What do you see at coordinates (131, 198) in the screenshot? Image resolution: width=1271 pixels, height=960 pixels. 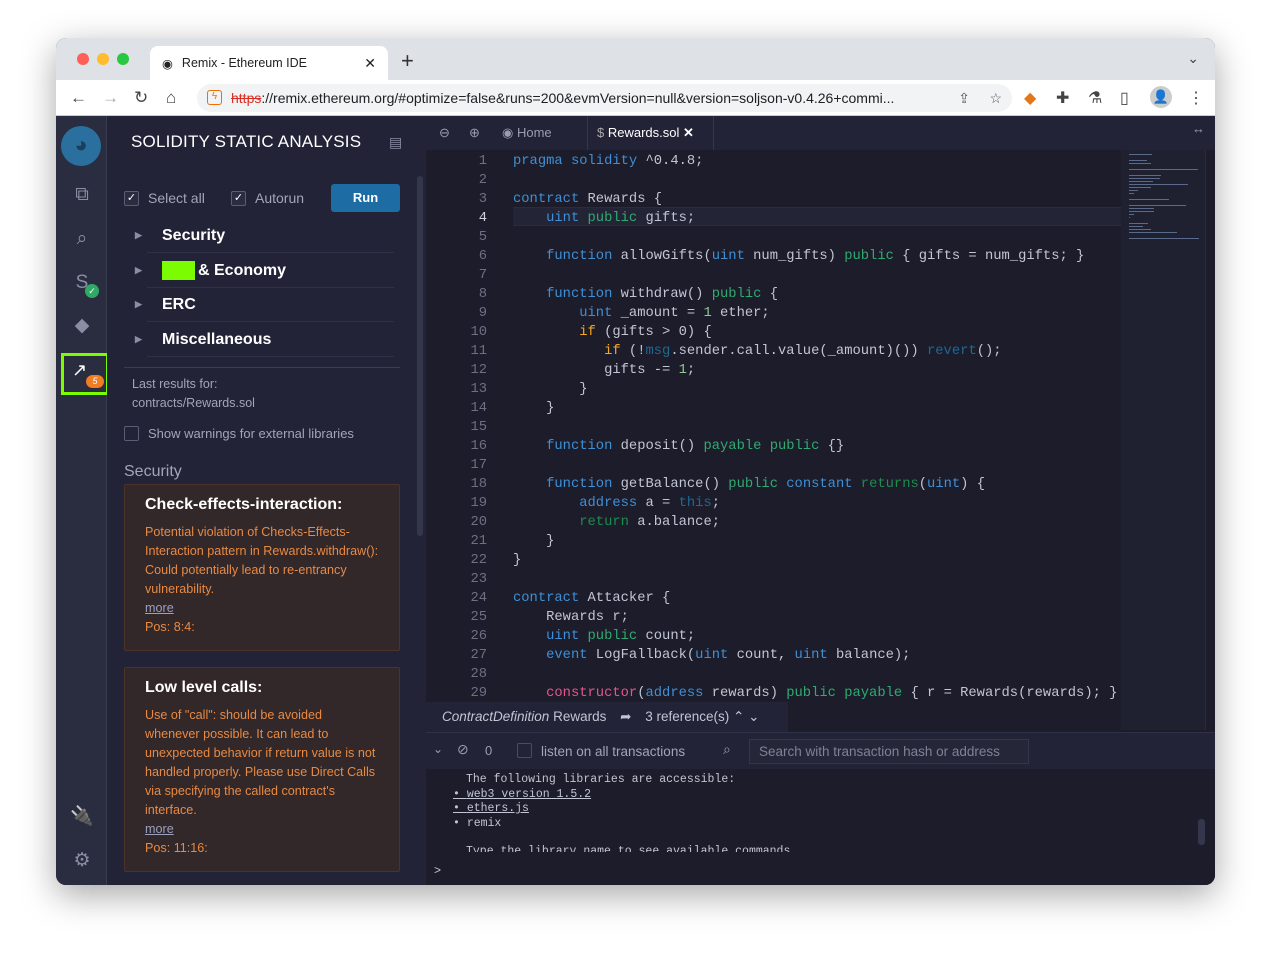 I see `select-all-checkbox: ✓` at bounding box center [131, 198].